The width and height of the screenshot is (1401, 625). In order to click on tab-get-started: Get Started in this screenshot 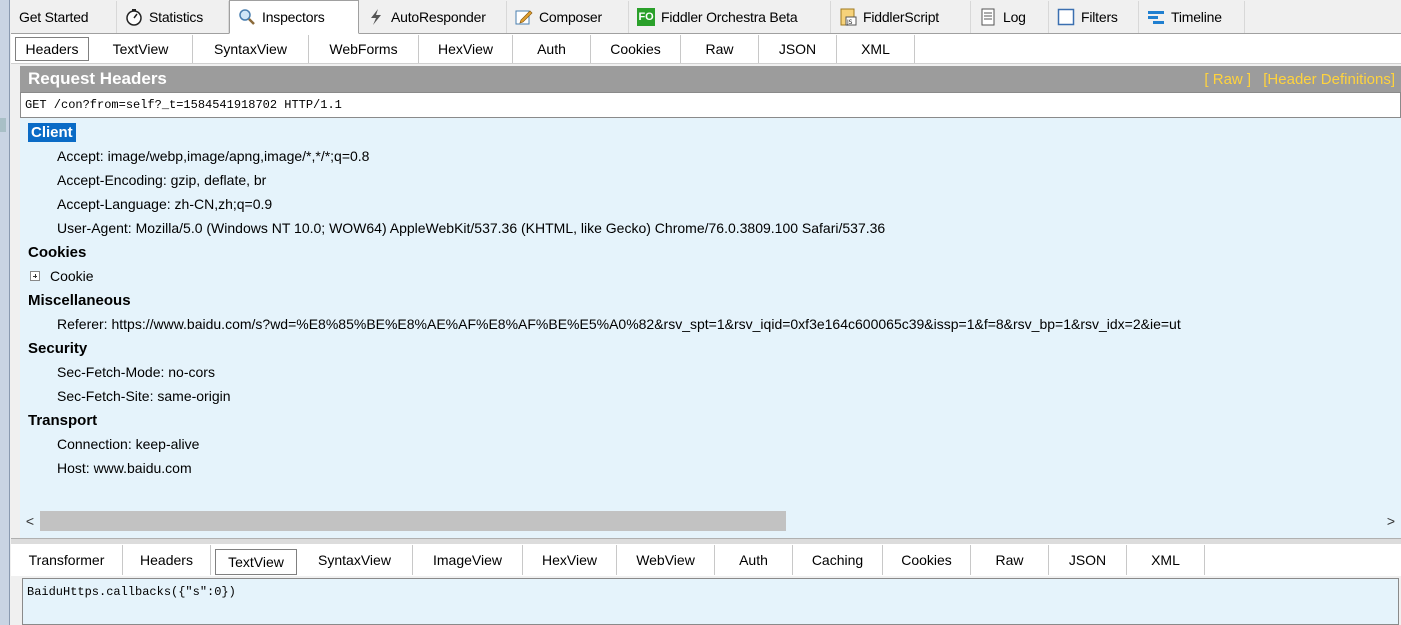, I will do `click(64, 17)`.